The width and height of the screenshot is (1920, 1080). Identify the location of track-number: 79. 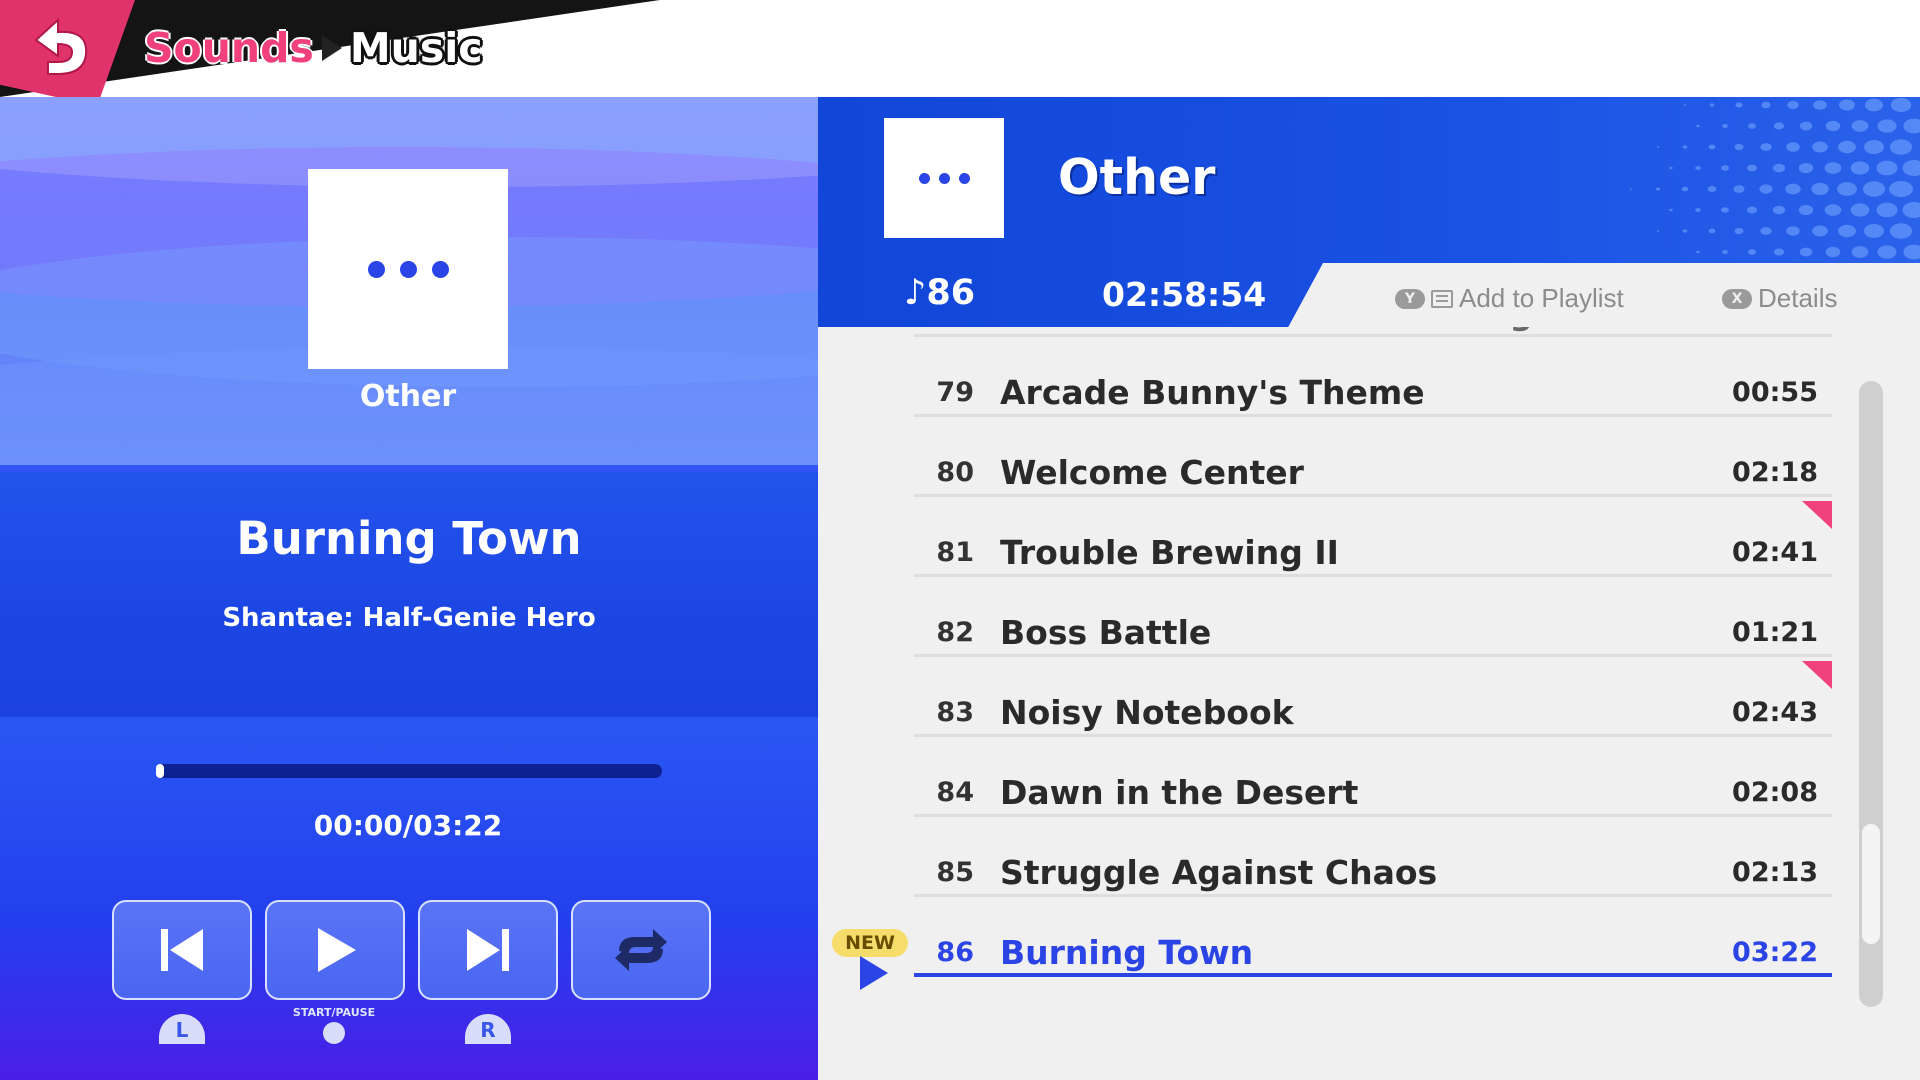
(955, 392).